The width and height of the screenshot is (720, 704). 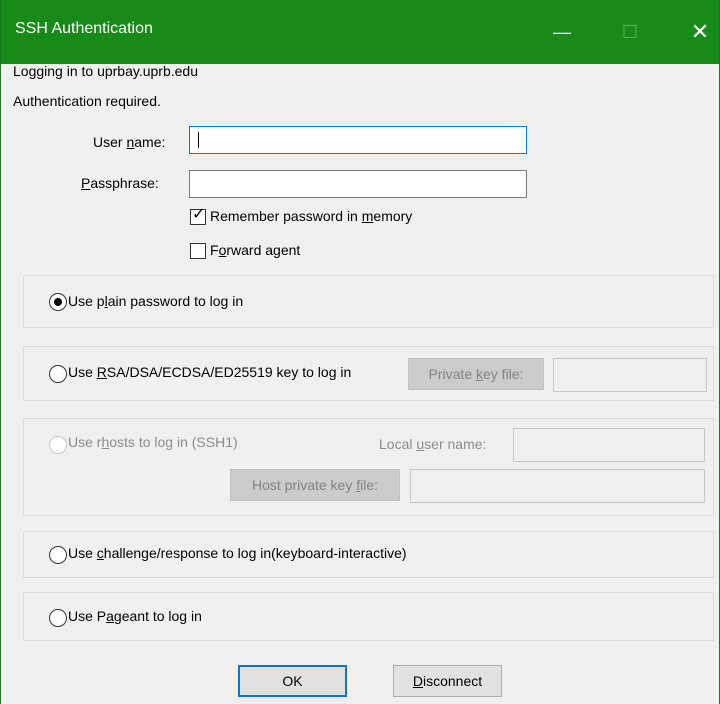 I want to click on checkmark-icon: ✓, so click(x=199, y=214).